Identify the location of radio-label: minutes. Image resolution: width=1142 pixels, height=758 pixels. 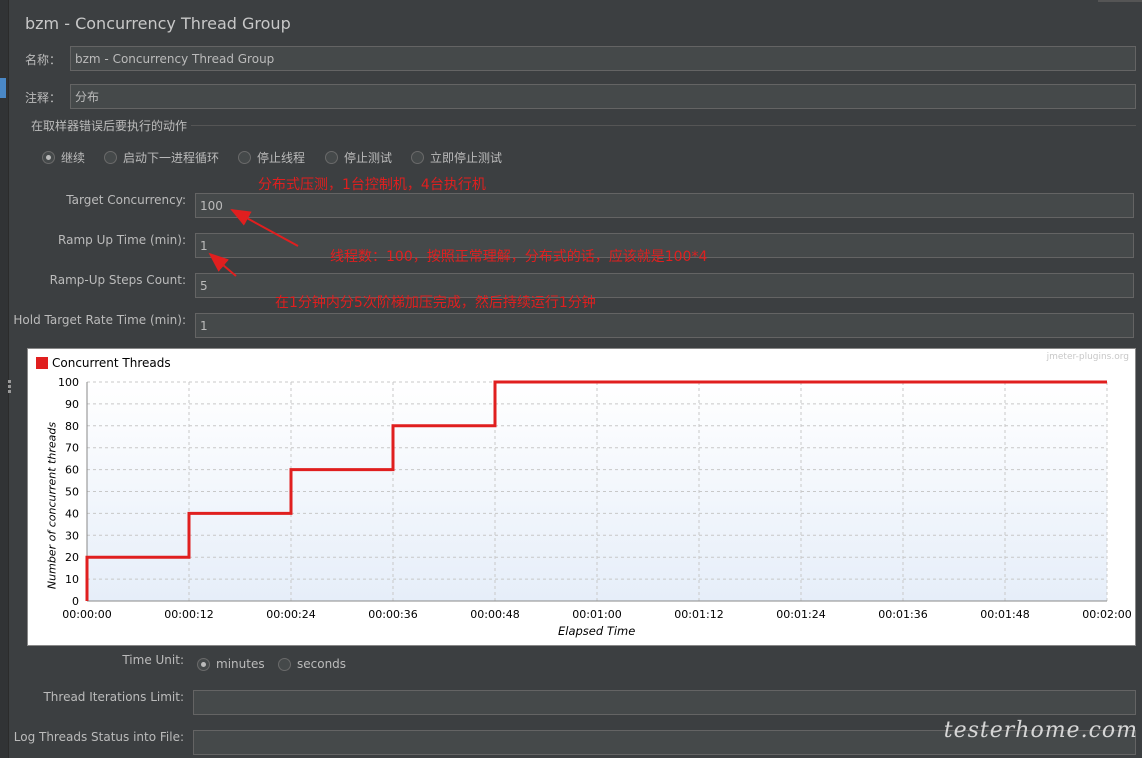
(240, 664).